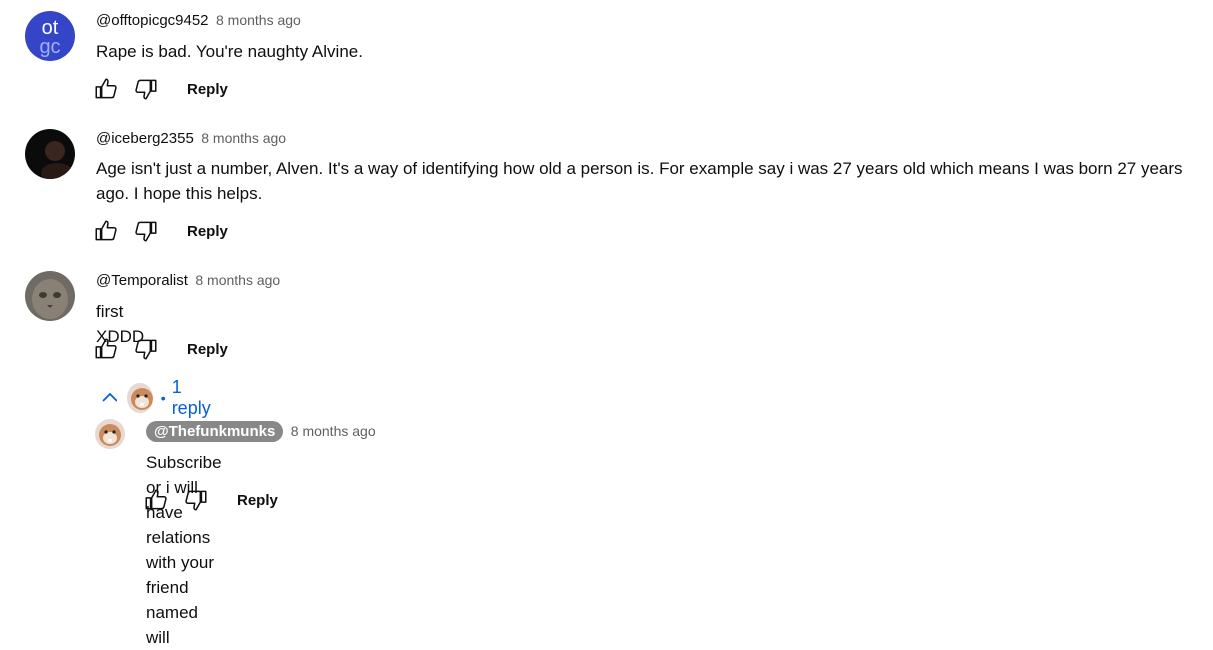 The image size is (1213, 650). What do you see at coordinates (110, 397) in the screenshot?
I see `chevron-up-icon` at bounding box center [110, 397].